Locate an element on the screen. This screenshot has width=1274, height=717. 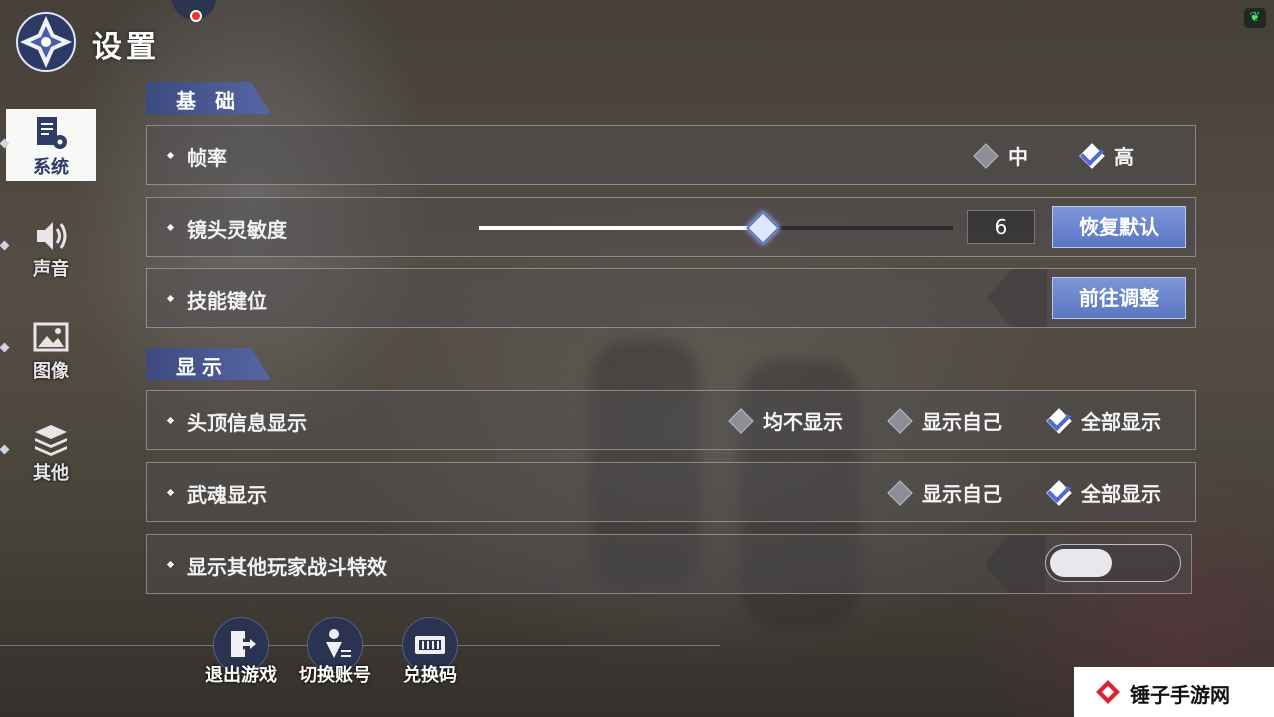
head-info-label: 头顶信息显示 is located at coordinates (247, 423).